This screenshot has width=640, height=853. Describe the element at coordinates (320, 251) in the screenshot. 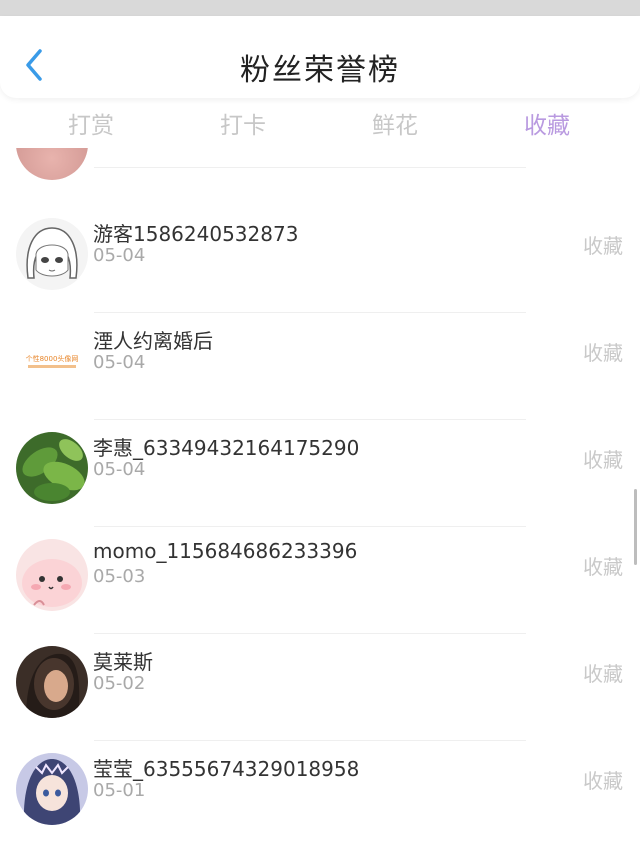

I see `list-item: 游客1586240532873 05-04 收藏` at that location.